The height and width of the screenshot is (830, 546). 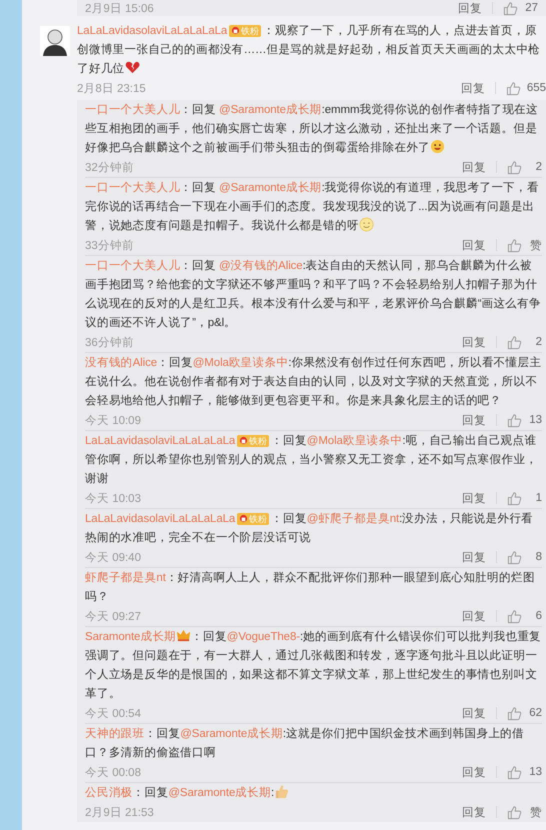 I want to click on timestamp: 今天 00:54, so click(x=113, y=713).